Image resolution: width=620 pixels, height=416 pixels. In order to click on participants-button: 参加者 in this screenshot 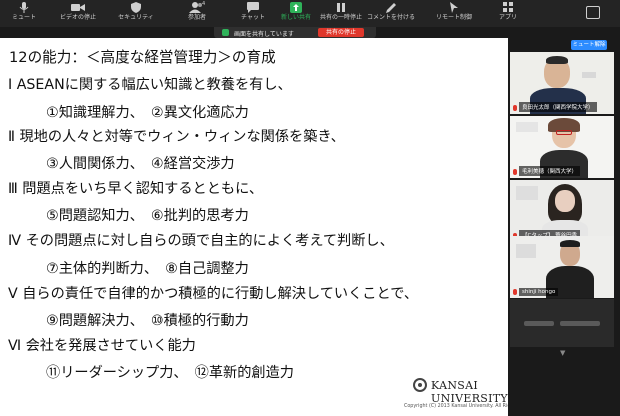, I will do `click(197, 13)`.